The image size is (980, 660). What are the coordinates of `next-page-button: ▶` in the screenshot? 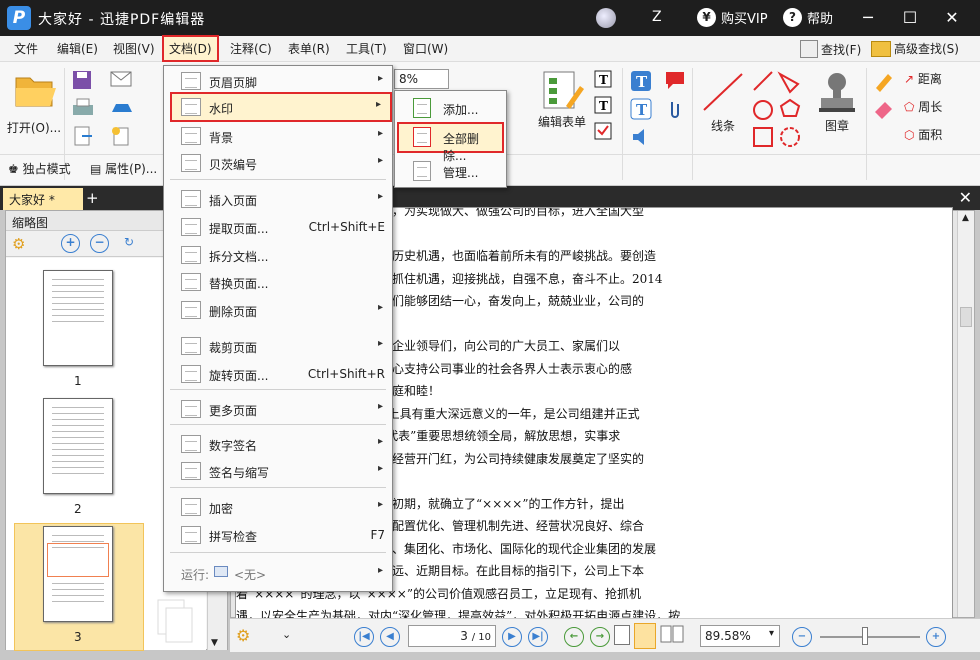 It's located at (512, 637).